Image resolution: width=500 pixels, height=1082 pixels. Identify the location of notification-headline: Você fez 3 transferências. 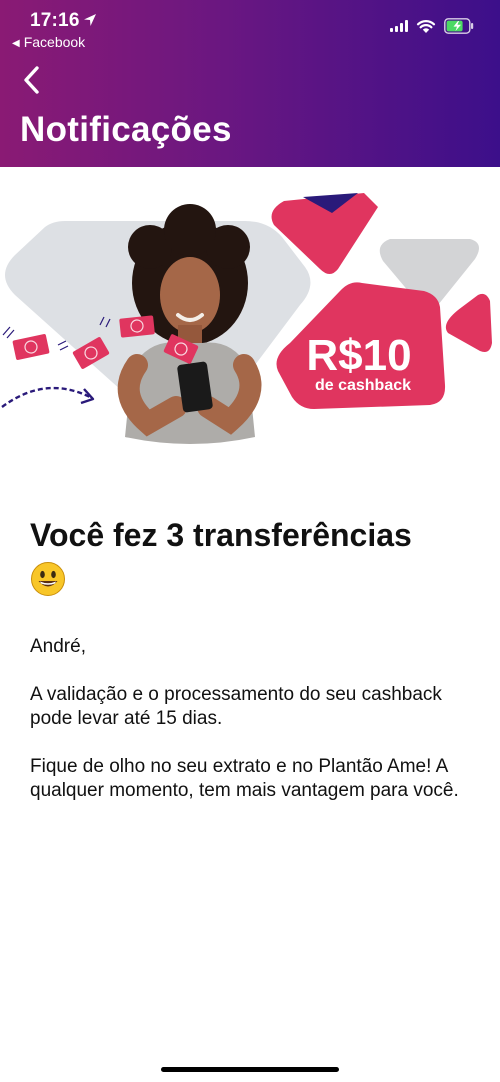
(221, 535).